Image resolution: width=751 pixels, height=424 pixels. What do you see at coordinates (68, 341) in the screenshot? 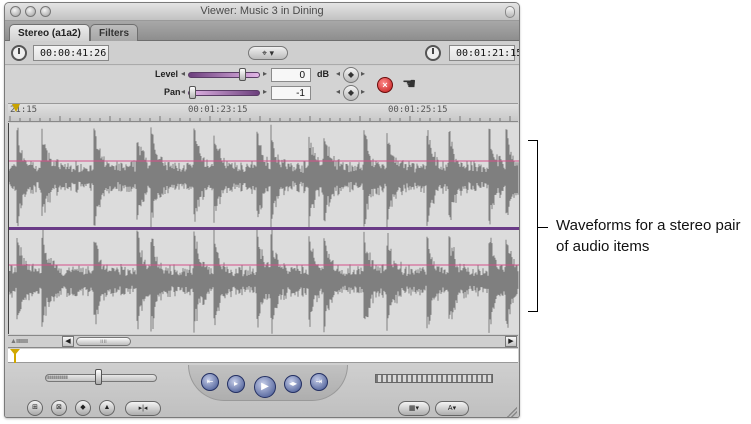
I see `scroll-left-button: ◀` at bounding box center [68, 341].